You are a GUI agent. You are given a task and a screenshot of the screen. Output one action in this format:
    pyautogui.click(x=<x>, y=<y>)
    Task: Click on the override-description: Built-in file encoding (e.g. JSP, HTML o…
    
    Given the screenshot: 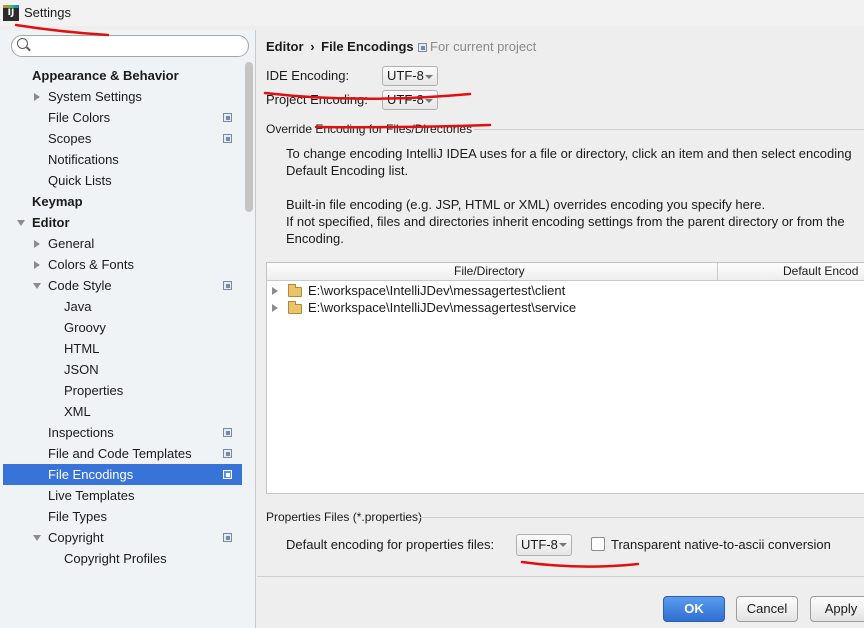 What is the action you would take?
    pyautogui.click(x=526, y=204)
    